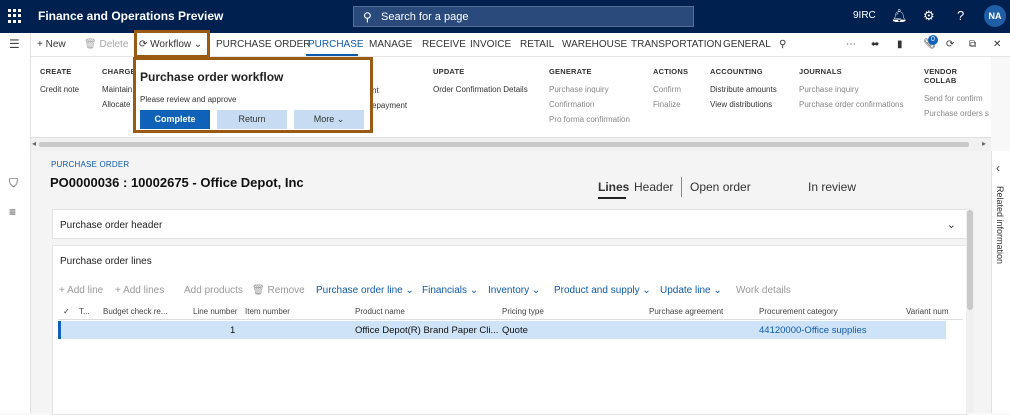 The width and height of the screenshot is (1010, 415). Describe the element at coordinates (984, 143) in the screenshot. I see `scroll-right-icon: ▸` at that location.